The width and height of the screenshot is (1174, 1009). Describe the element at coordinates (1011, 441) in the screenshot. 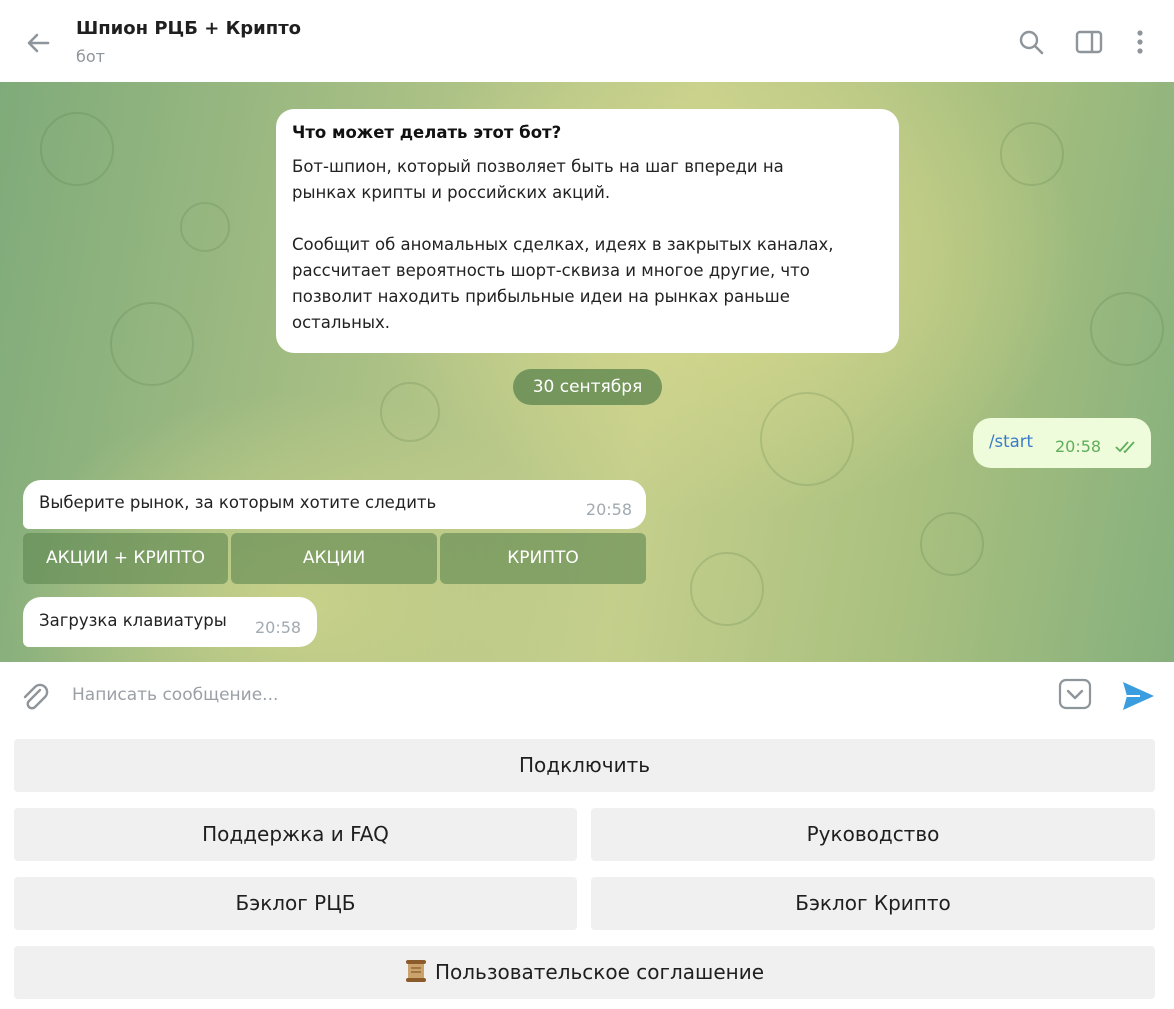

I see `command-link: /start` at that location.